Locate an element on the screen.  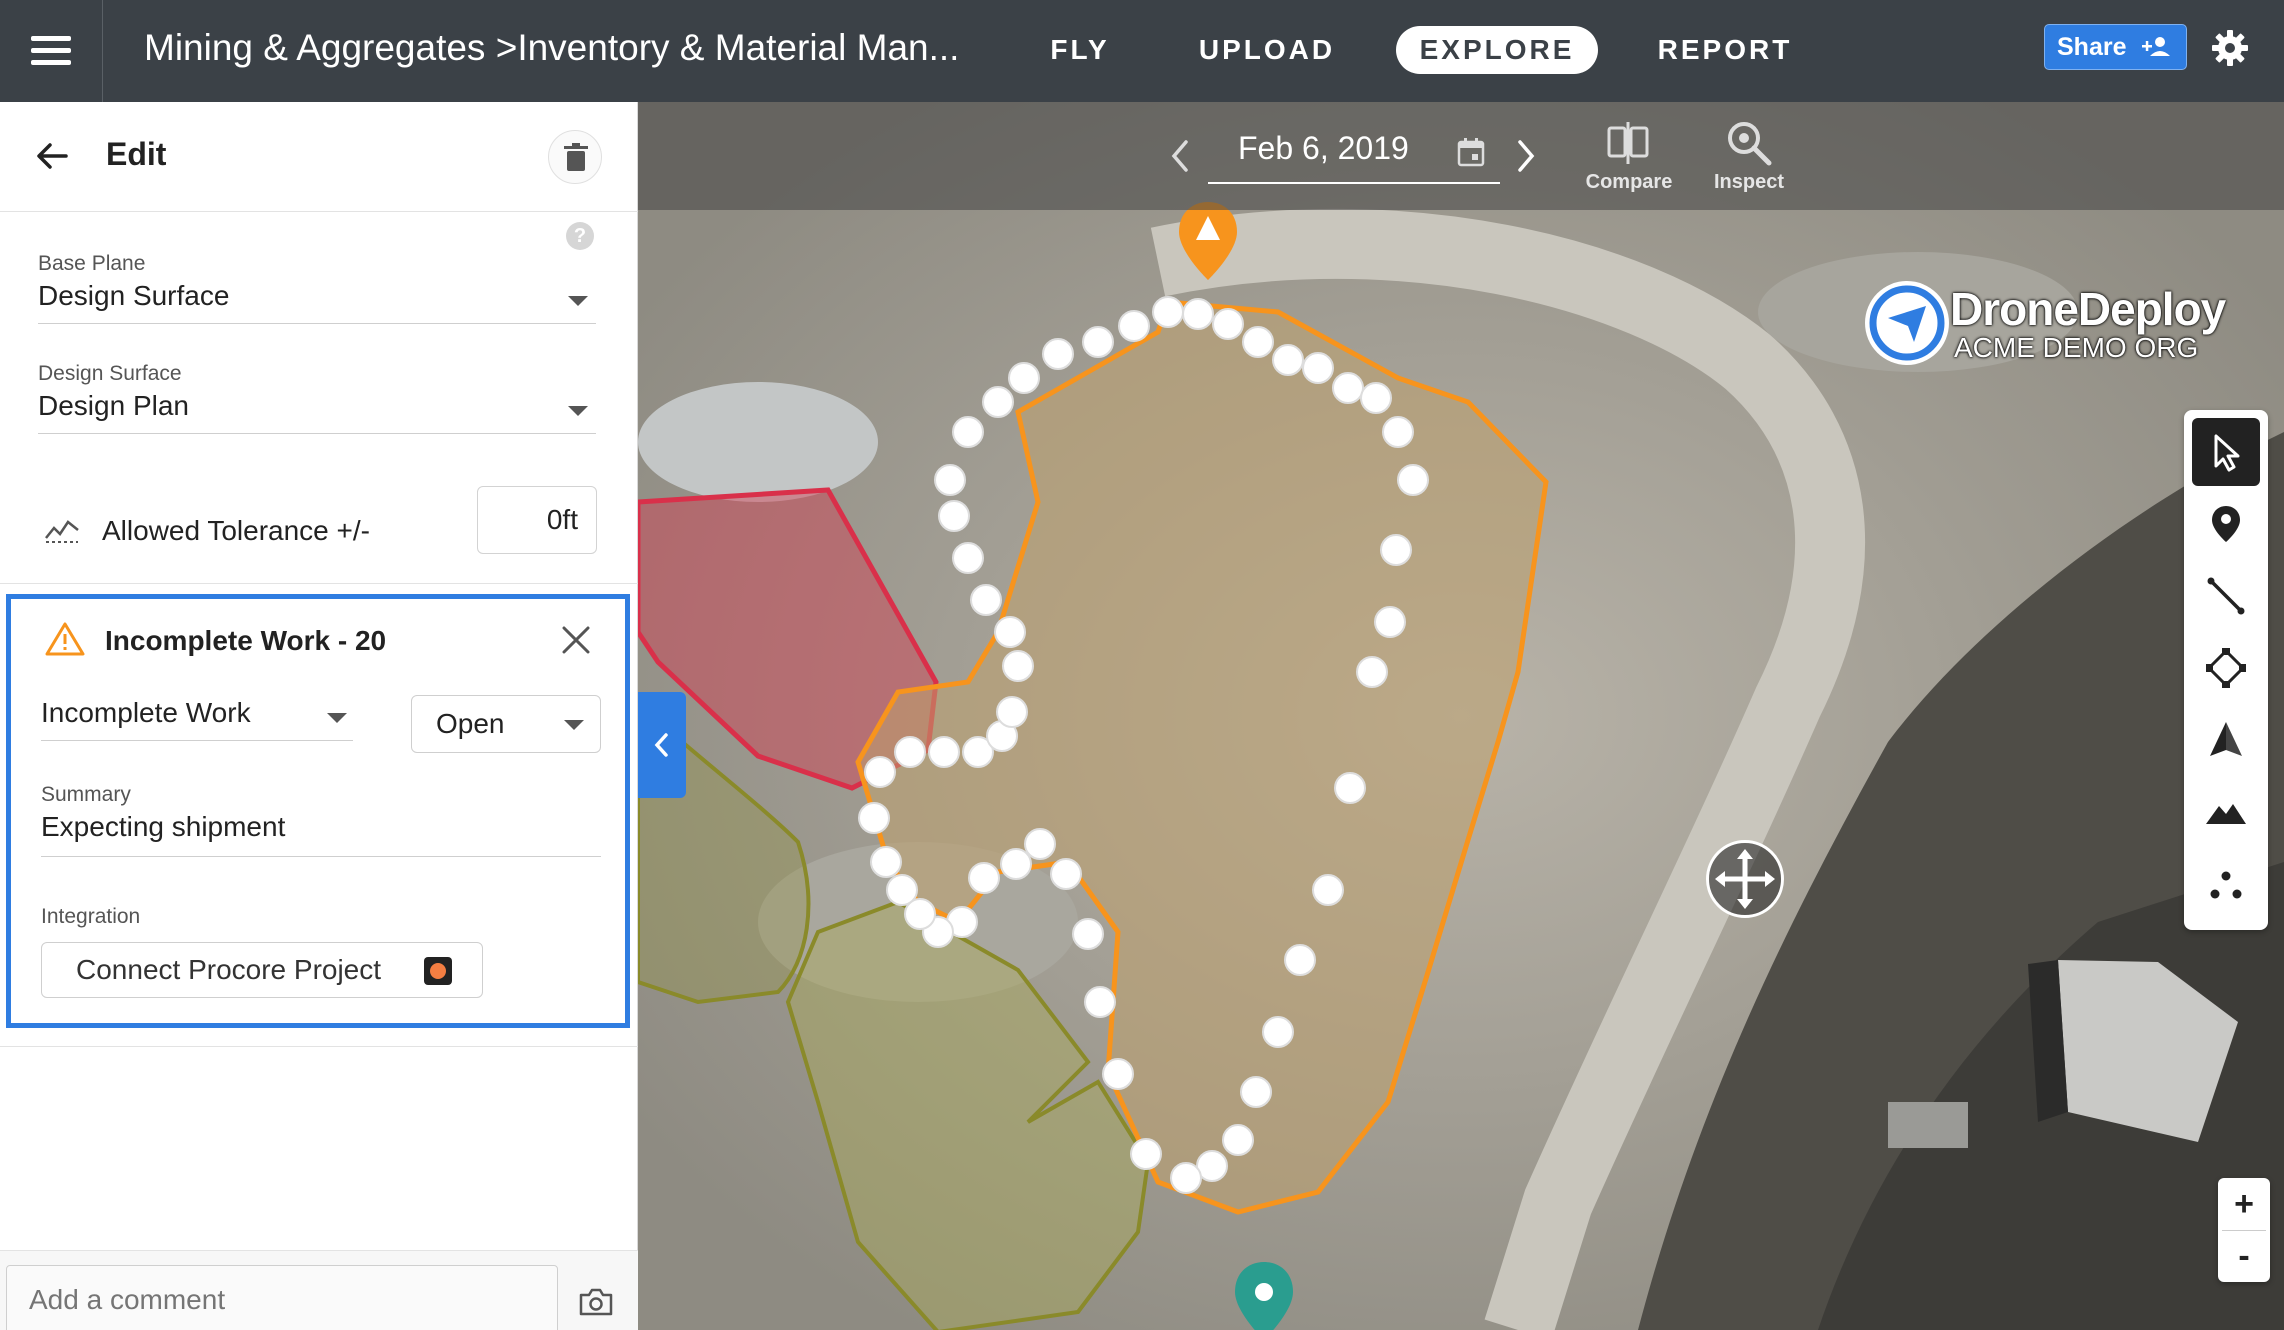
elevation-tool-button is located at coordinates (2226, 812).